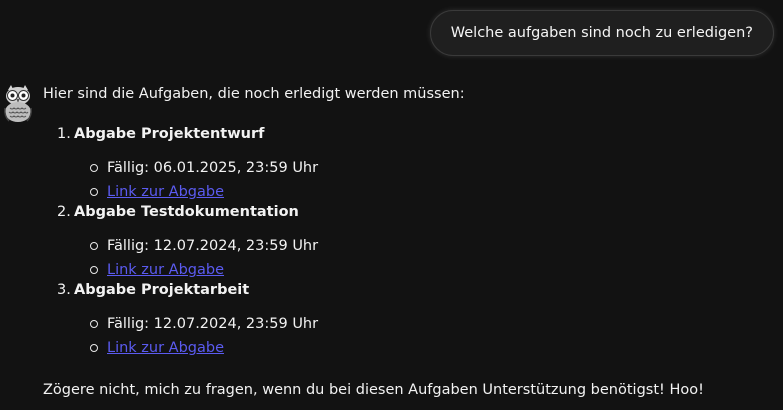 This screenshot has height=410, width=783. I want to click on task-title-row: 2. Abgabe Testdokumentation, so click(408, 212).